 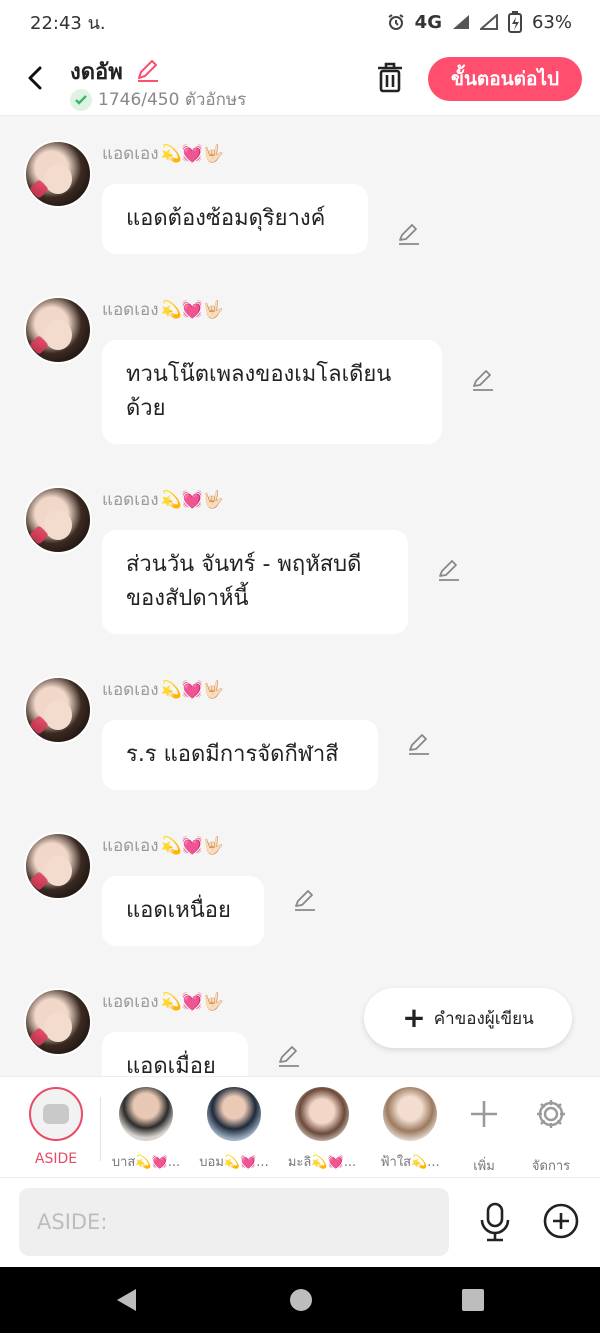 What do you see at coordinates (396, 22) in the screenshot?
I see `alarm-icon` at bounding box center [396, 22].